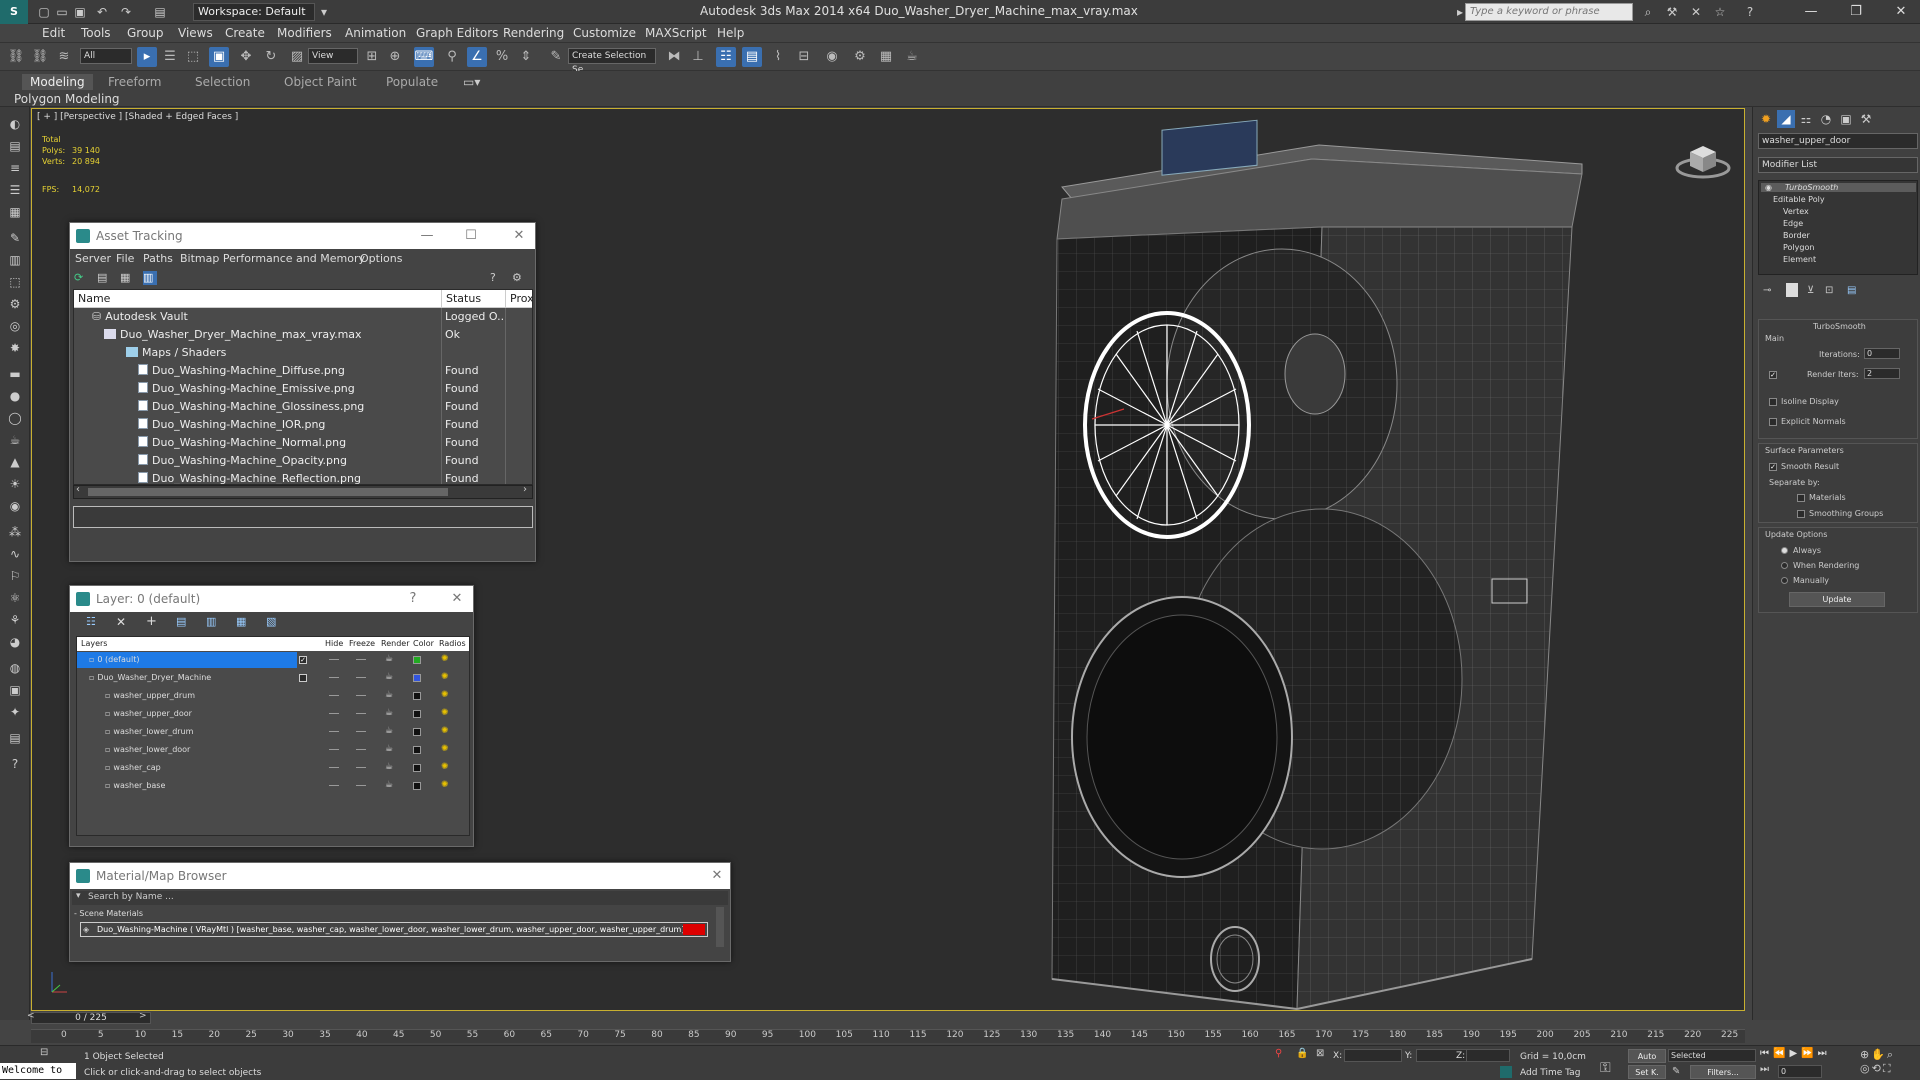  Describe the element at coordinates (81, 278) in the screenshot. I see `asset-refresh-icon: ⟳` at that location.